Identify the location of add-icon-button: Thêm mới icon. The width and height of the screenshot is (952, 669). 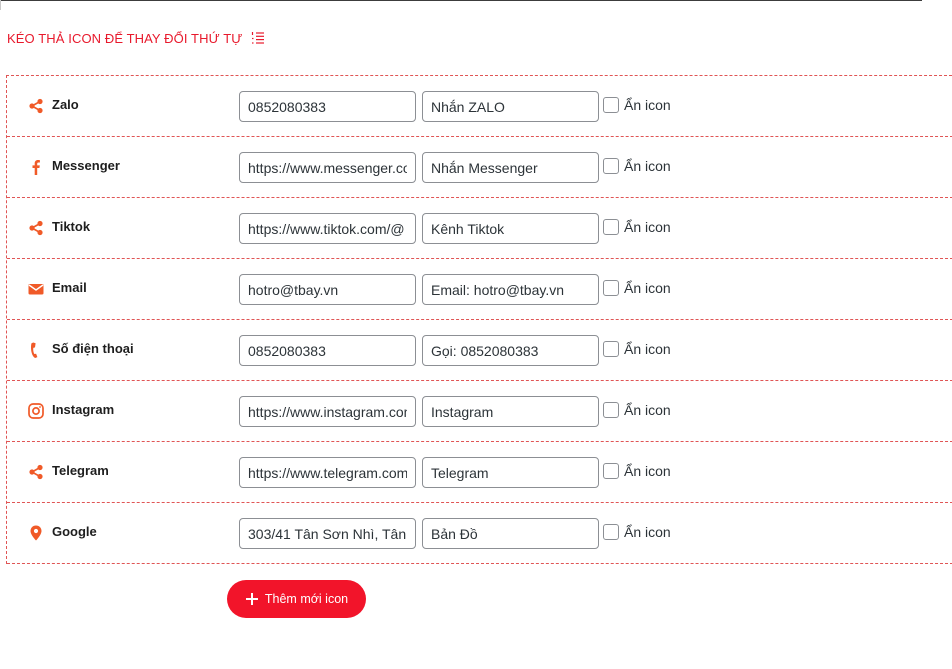
(296, 599).